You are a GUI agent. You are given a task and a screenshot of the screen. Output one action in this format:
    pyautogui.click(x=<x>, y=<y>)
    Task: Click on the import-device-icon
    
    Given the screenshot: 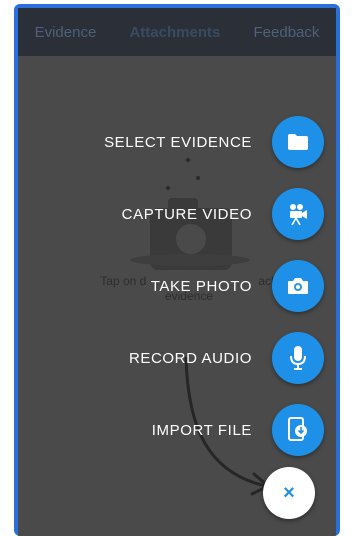 What is the action you would take?
    pyautogui.click(x=297, y=429)
    